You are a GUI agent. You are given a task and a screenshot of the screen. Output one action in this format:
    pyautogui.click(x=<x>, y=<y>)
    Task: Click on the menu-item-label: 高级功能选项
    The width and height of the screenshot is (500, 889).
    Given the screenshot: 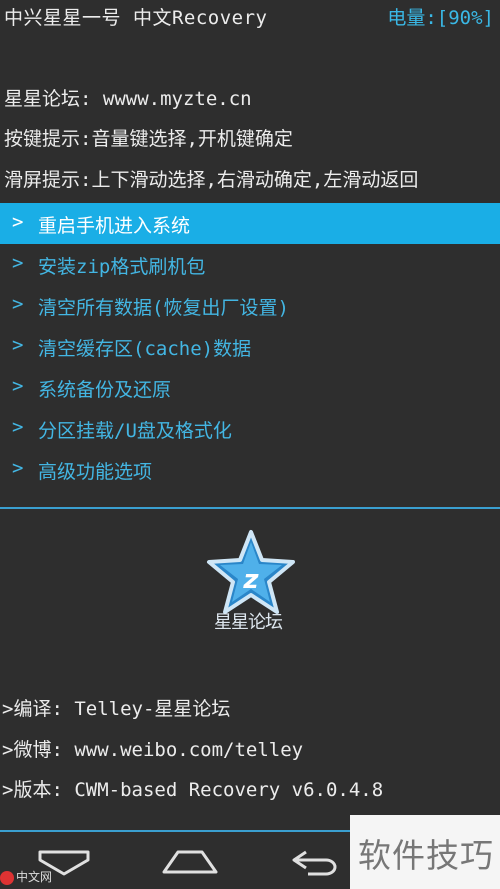 What is the action you would take?
    pyautogui.click(x=95, y=472)
    